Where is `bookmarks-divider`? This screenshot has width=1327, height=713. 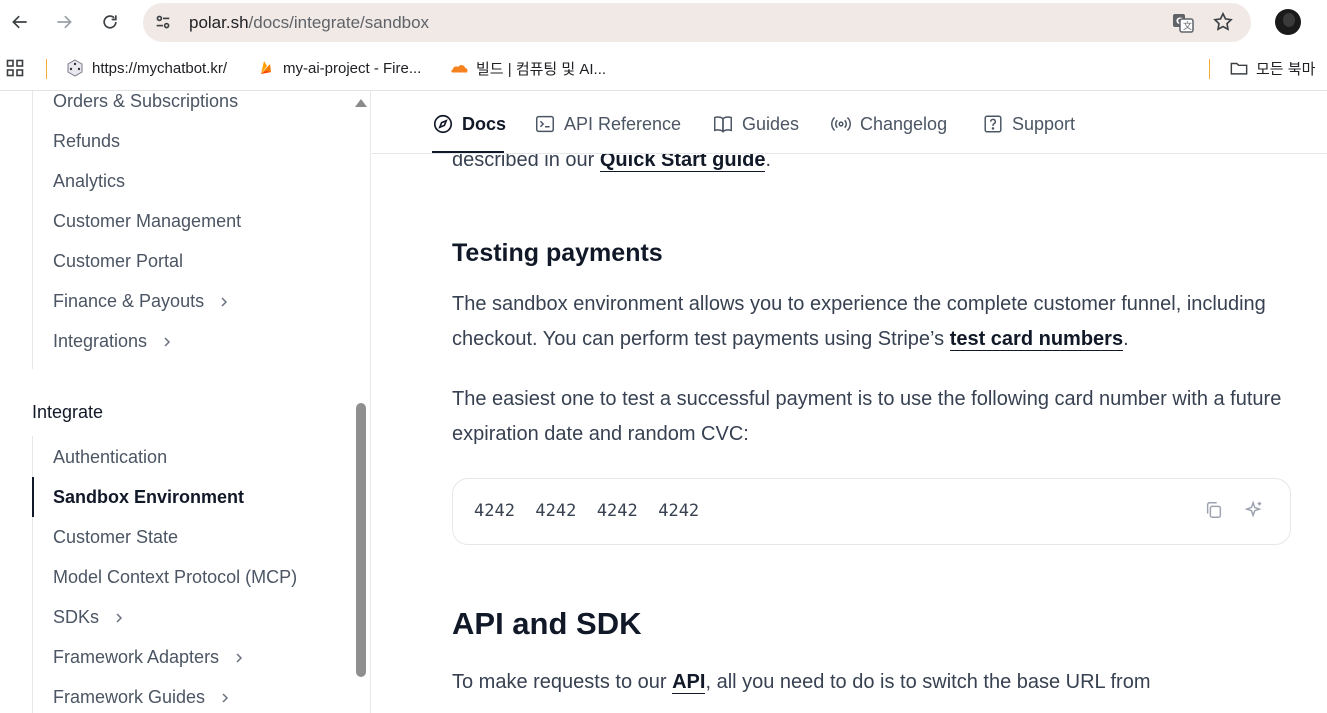
bookmarks-divider is located at coordinates (46, 69).